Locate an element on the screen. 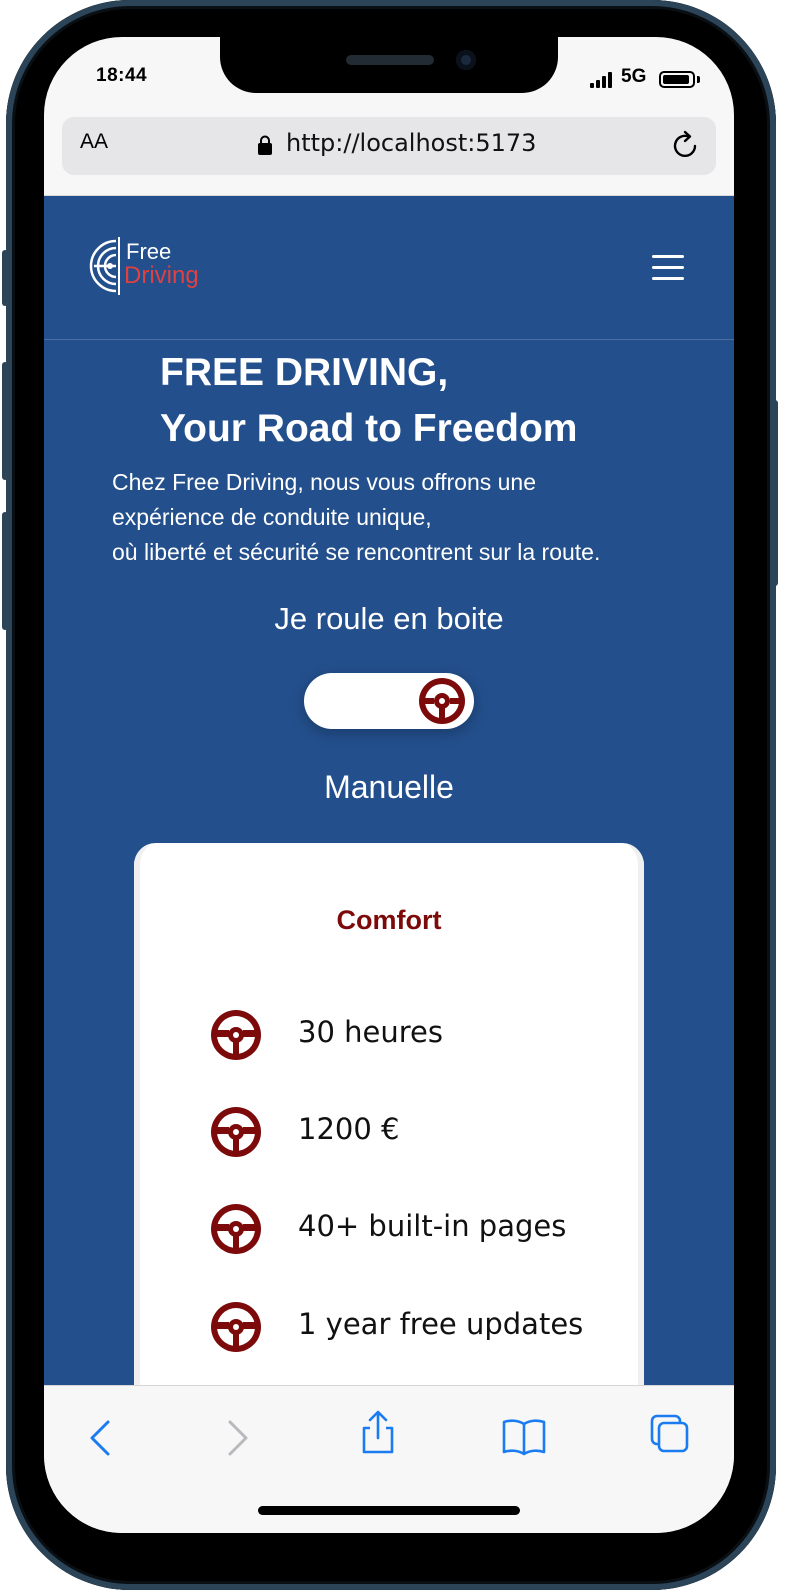 The width and height of the screenshot is (788, 1594). hero-text-line2: expérience de conduite unique, is located at coordinates (272, 517).